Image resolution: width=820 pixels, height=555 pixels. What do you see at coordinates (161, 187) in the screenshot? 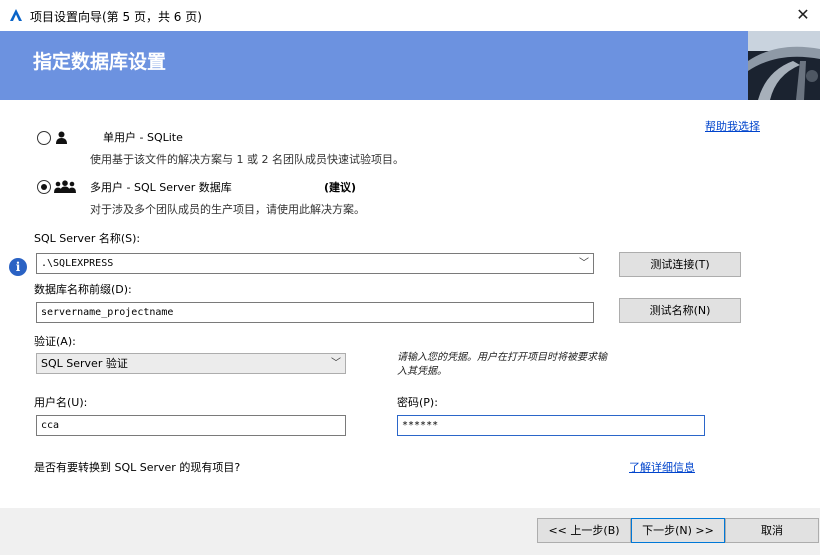
I see `multi-user-label: 多用户 - SQL Server 数据库` at bounding box center [161, 187].